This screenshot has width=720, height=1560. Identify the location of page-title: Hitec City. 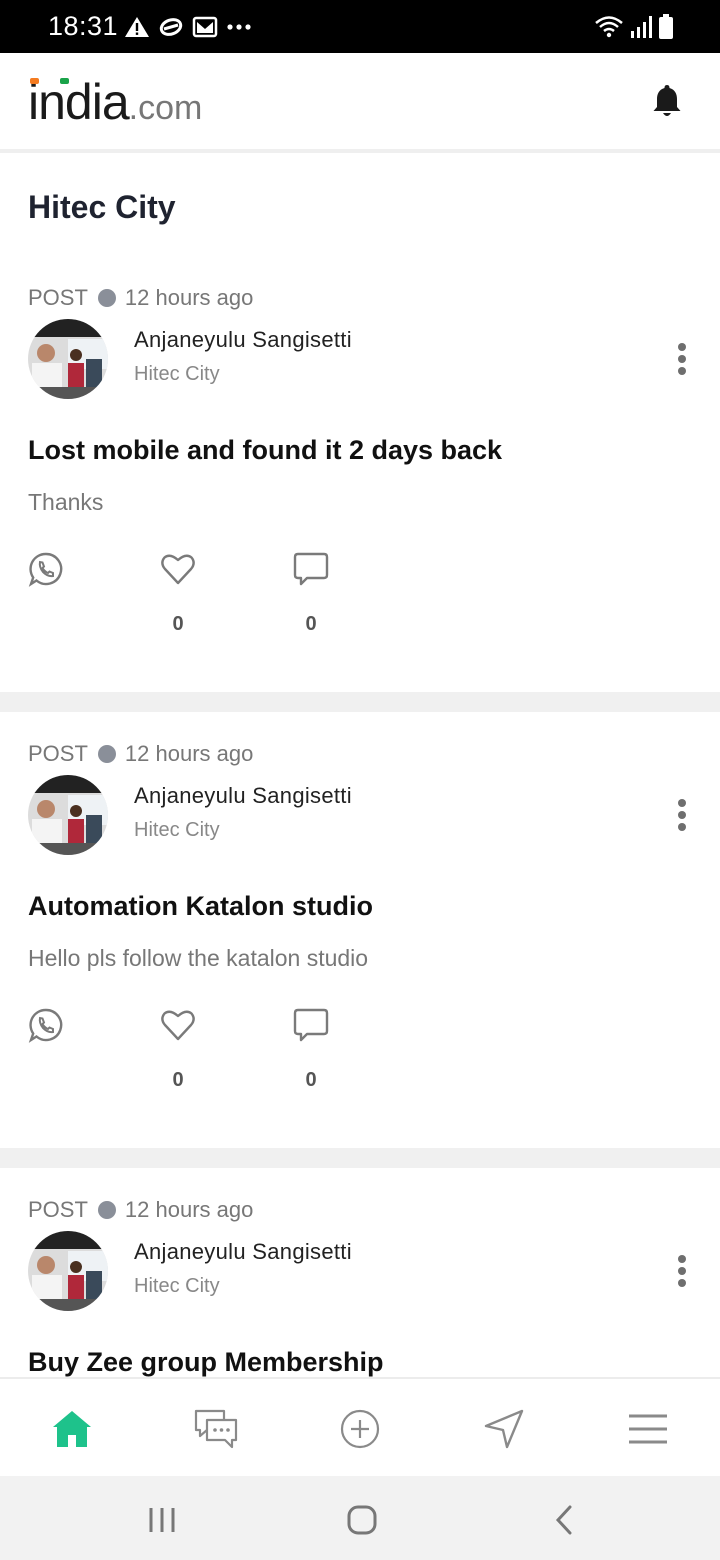
(102, 207).